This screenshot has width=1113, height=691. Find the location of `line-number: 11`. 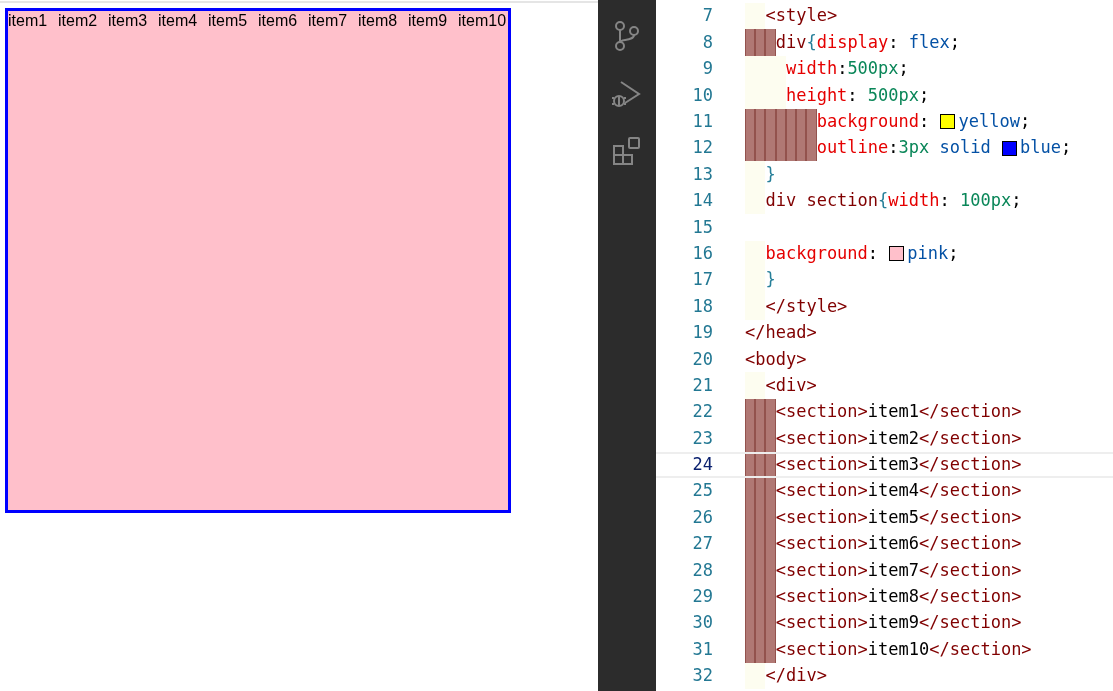

line-number: 11 is located at coordinates (702, 121).